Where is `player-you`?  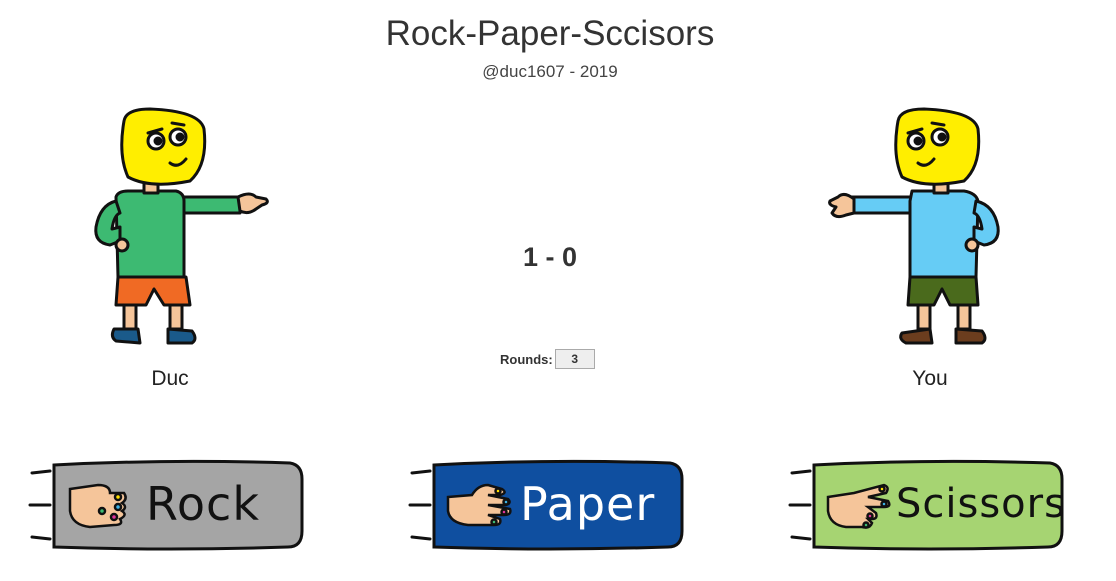 player-you is located at coordinates (926, 230).